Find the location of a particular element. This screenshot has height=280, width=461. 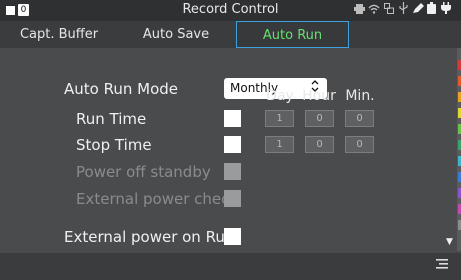

stop-time-min-field: 0 is located at coordinates (359, 144).